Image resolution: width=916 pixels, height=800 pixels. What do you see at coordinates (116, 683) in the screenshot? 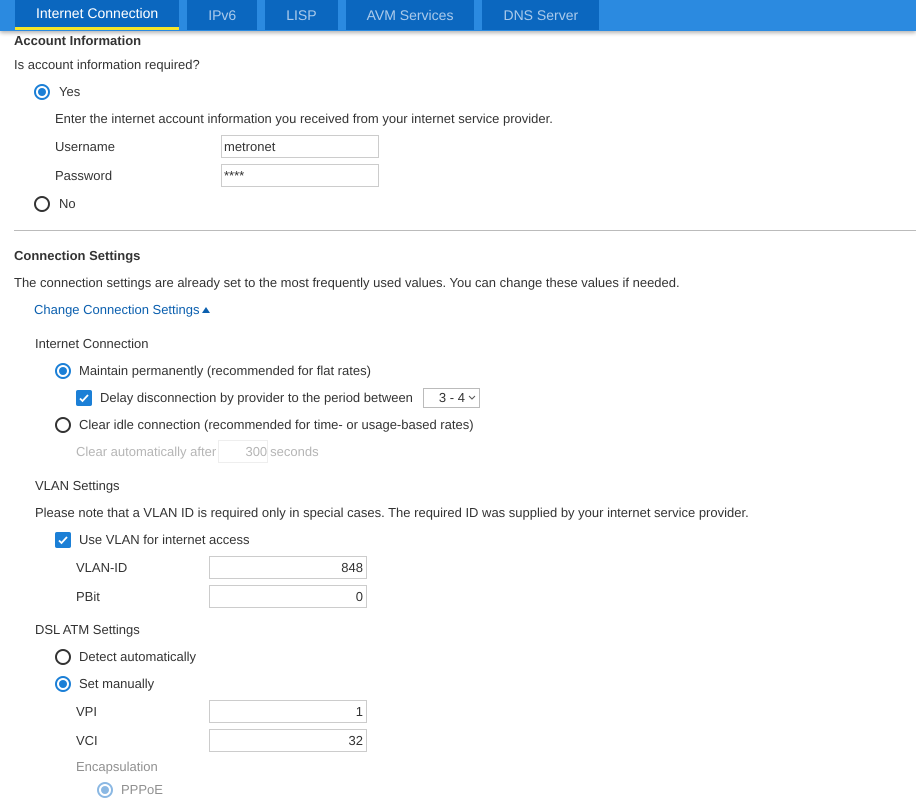
I see `radio-label: Set manually` at bounding box center [116, 683].